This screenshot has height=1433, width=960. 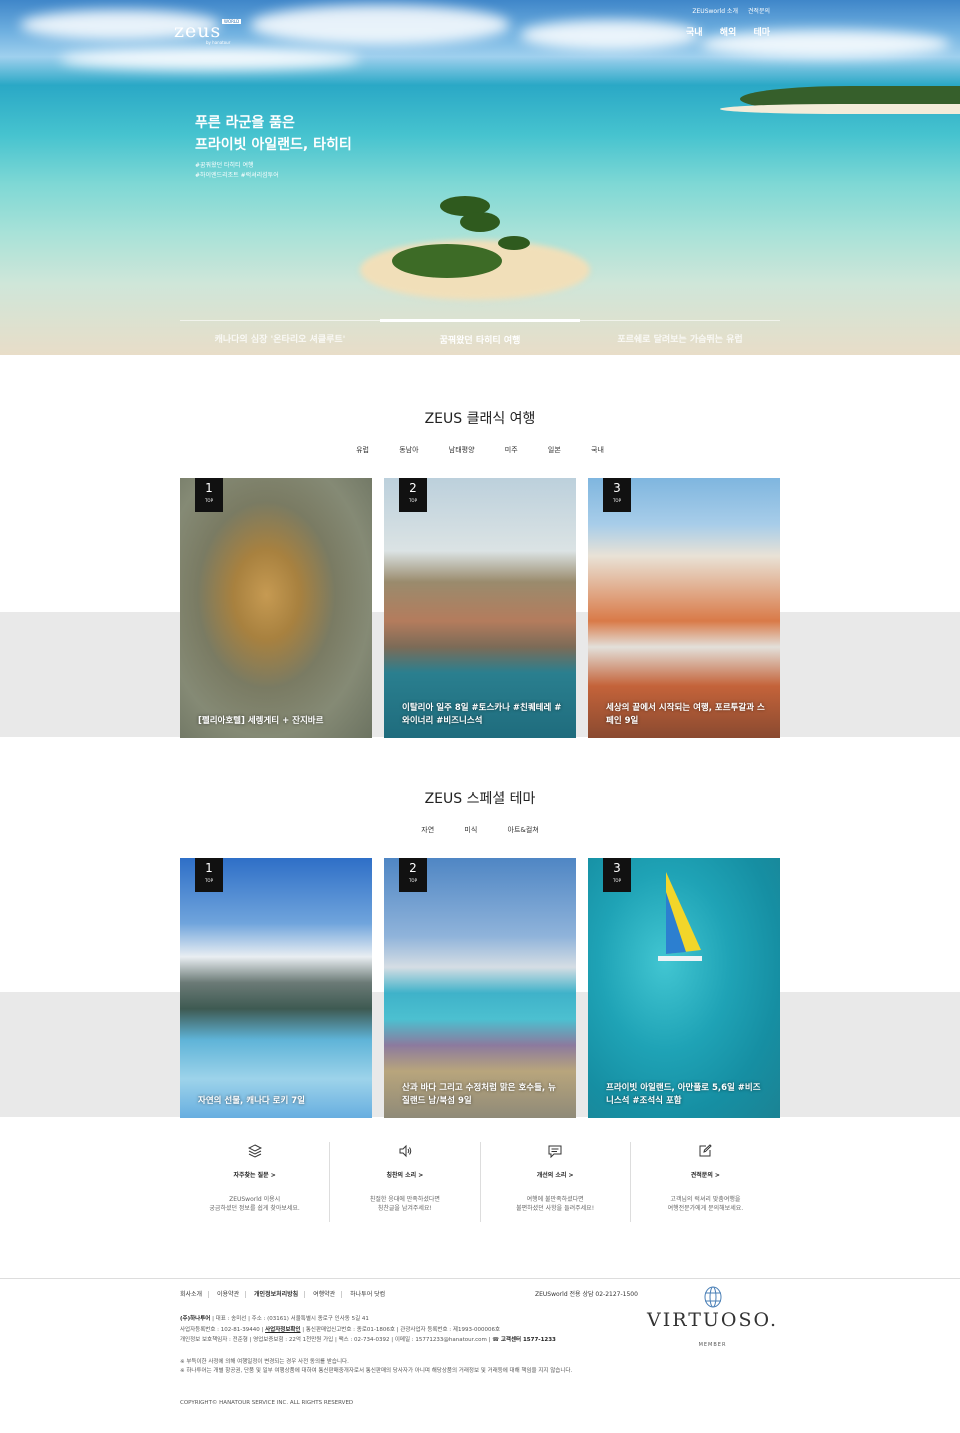 I want to click on island-vegetation, so click(x=447, y=261).